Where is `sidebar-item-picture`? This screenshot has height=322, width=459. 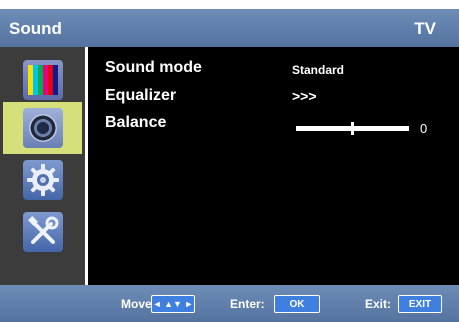 sidebar-item-picture is located at coordinates (42, 80).